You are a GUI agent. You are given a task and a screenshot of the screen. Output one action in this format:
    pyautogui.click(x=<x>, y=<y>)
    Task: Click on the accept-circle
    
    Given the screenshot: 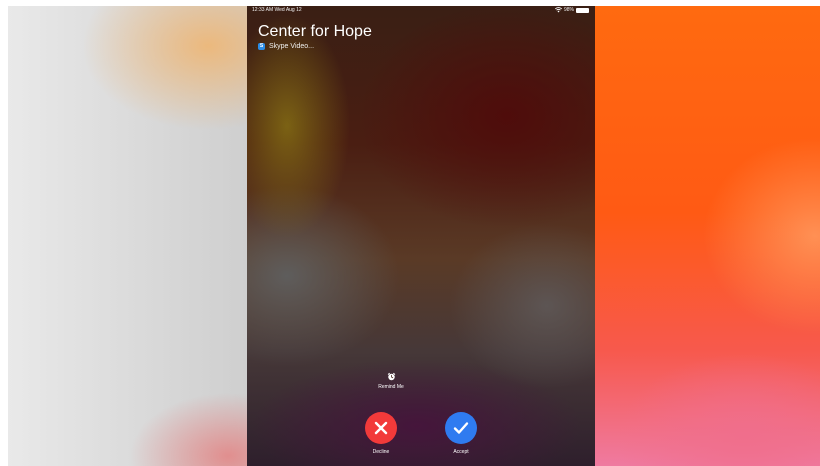 What is the action you would take?
    pyautogui.click(x=461, y=428)
    